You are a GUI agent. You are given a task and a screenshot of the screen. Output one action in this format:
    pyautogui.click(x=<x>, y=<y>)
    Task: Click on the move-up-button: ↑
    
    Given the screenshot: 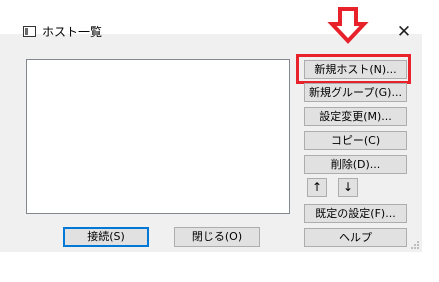 What is the action you would take?
    pyautogui.click(x=317, y=187)
    